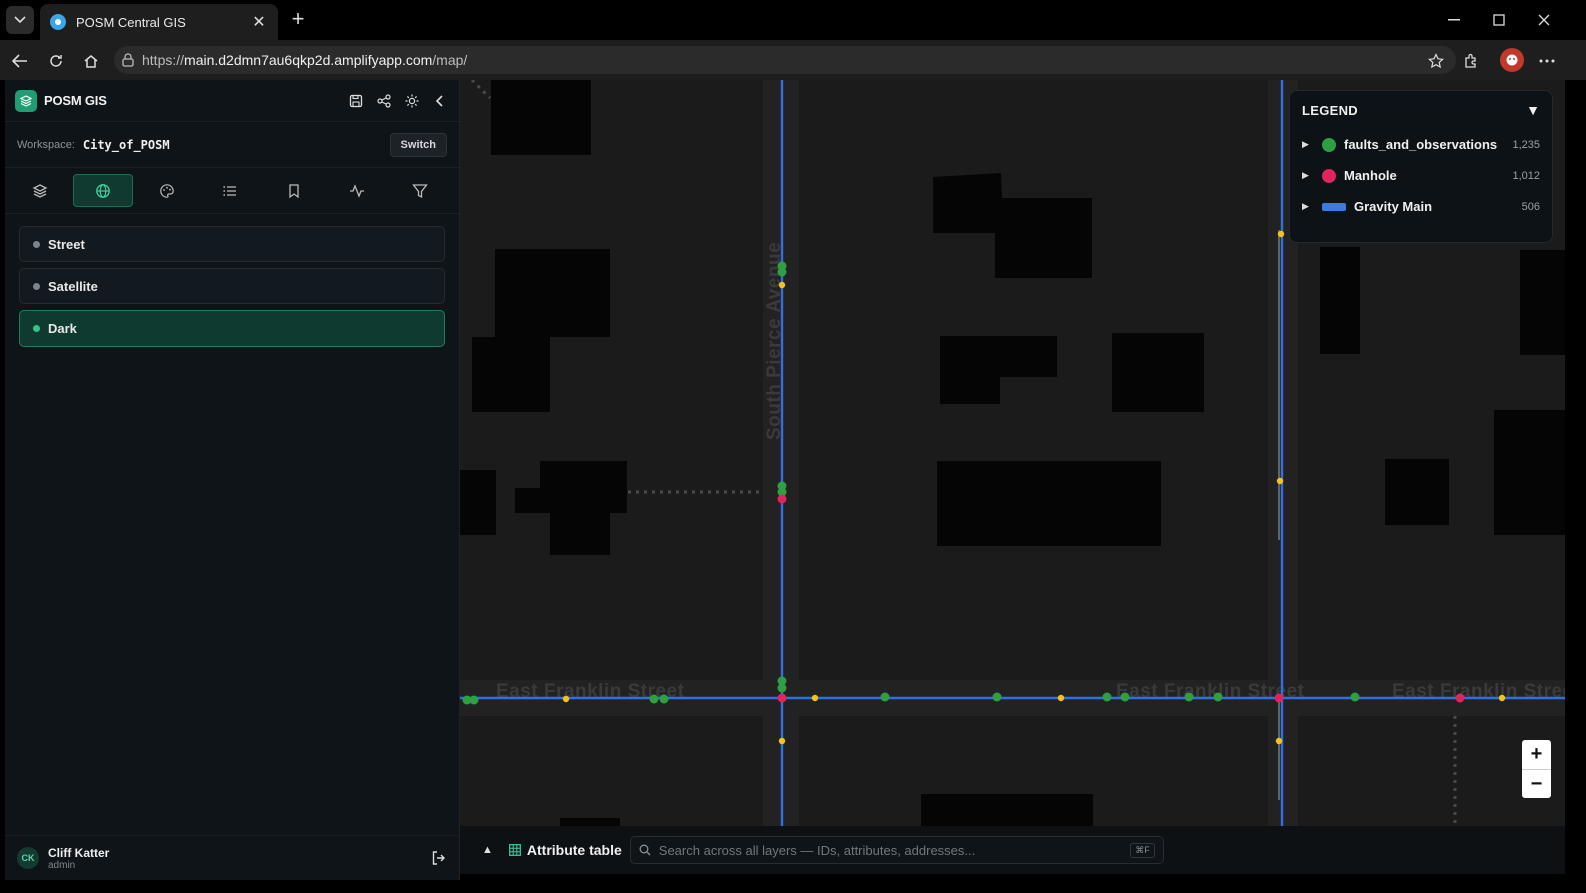 The width and height of the screenshot is (1586, 893). I want to click on legend-swatch-dot, so click(1329, 144).